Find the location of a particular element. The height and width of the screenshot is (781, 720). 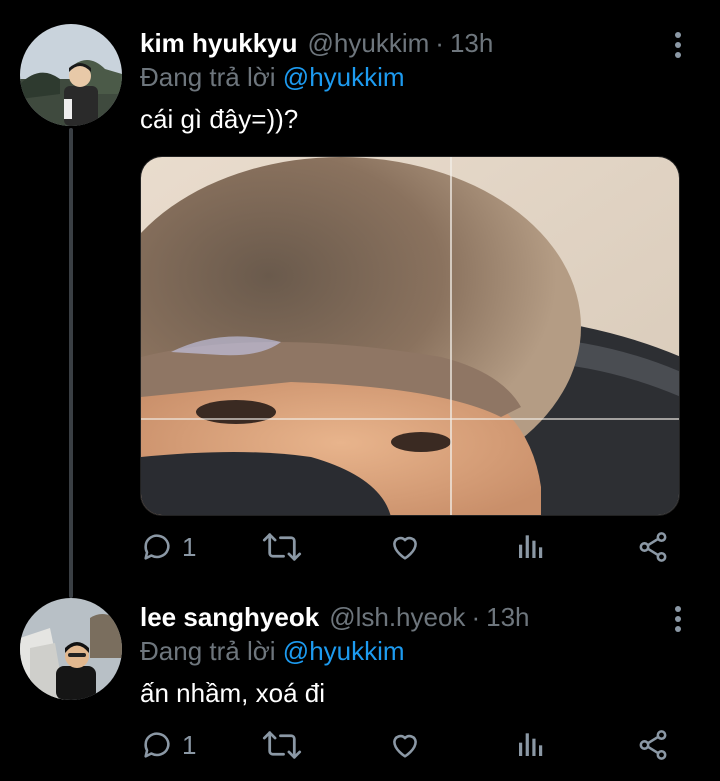

tweet-header: kim hyukkyu @hyukkim · 13h is located at coordinates (316, 43).